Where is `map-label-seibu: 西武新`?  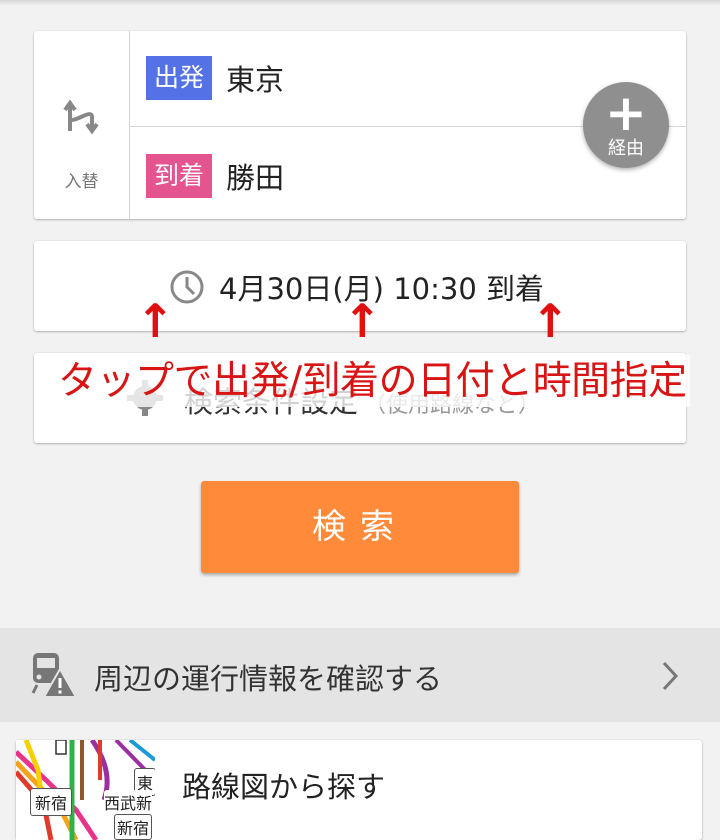
map-label-seibu: 西武新 is located at coordinates (128, 802).